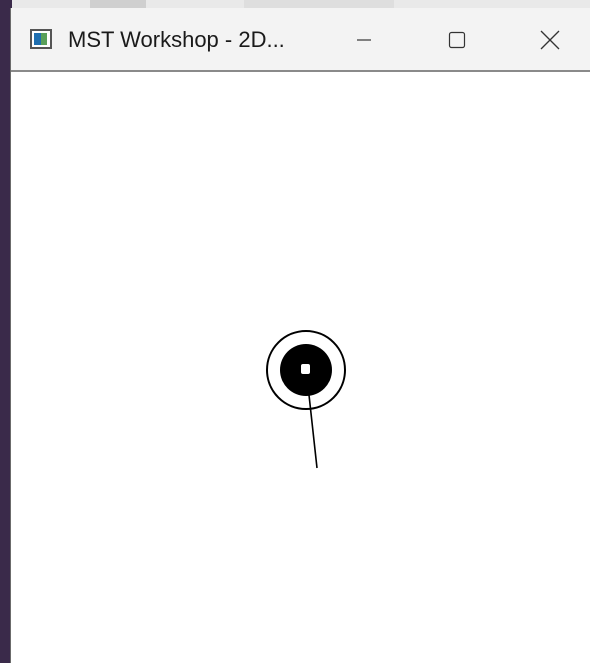 This screenshot has height=663, width=590. I want to click on agent-center-mark, so click(305, 369).